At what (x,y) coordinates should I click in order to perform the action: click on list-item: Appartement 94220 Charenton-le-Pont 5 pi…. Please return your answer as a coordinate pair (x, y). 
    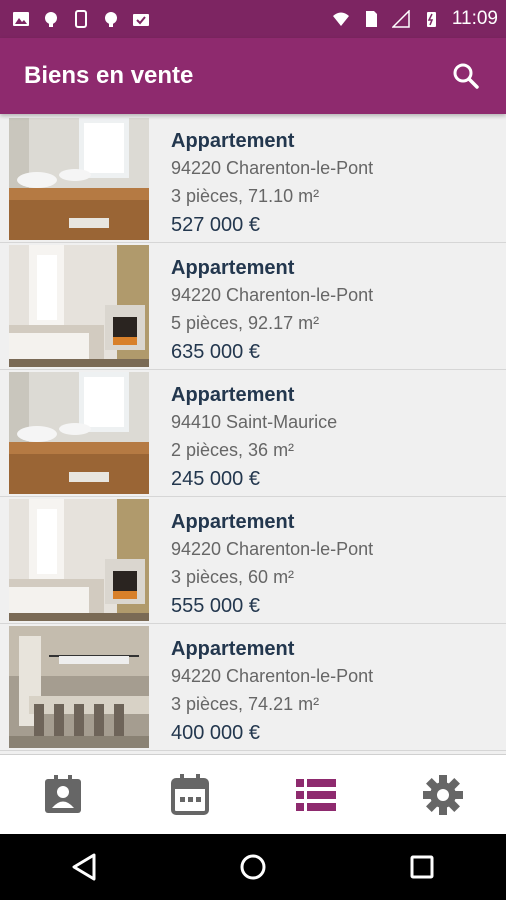
    Looking at the image, I should click on (253, 306).